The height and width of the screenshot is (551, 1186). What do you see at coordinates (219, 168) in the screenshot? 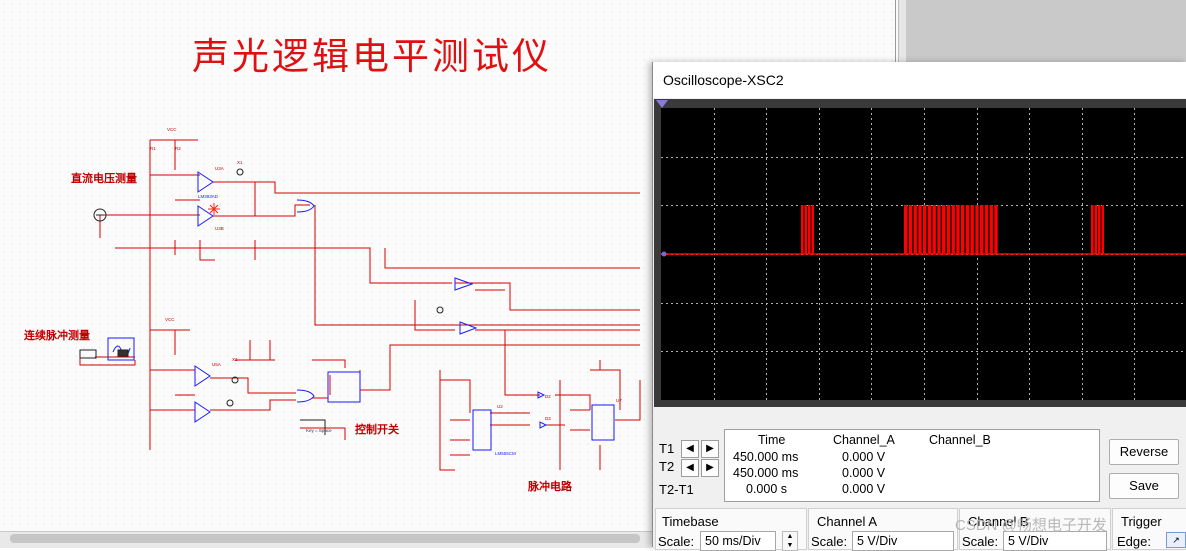
I see `u3a-label: U3A` at bounding box center [219, 168].